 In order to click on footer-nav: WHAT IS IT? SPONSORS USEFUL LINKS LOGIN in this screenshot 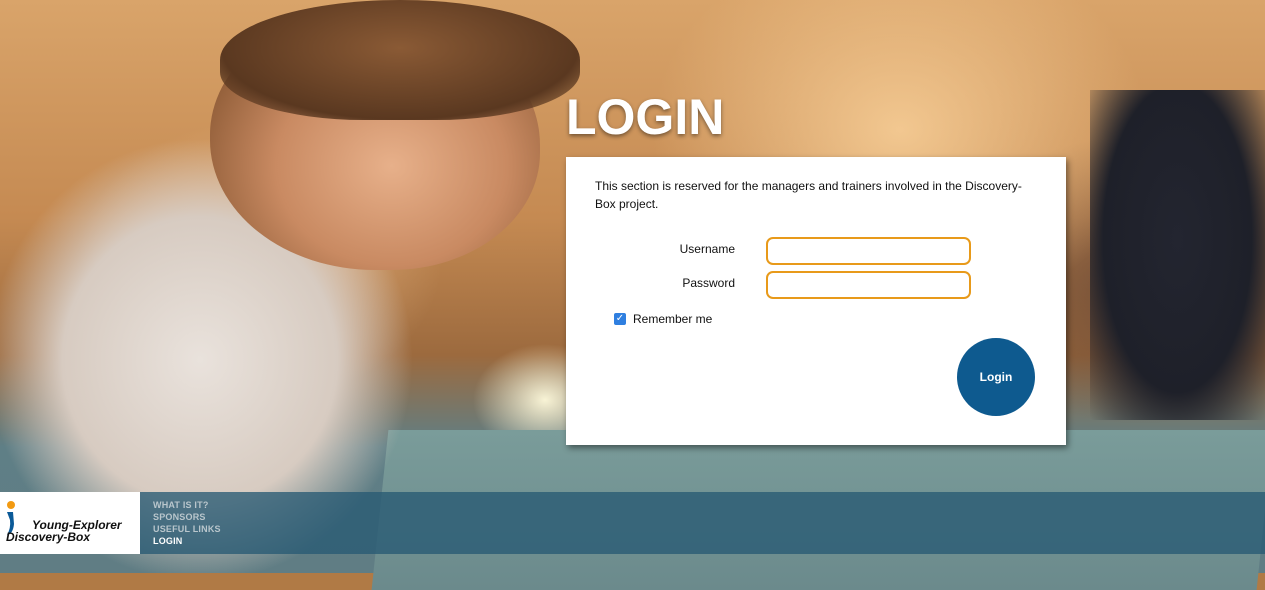, I will do `click(187, 523)`.